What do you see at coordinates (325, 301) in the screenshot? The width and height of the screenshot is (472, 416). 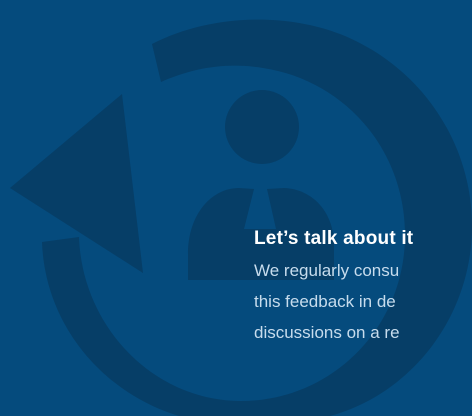 I see `body-line: this feedback in de` at bounding box center [325, 301].